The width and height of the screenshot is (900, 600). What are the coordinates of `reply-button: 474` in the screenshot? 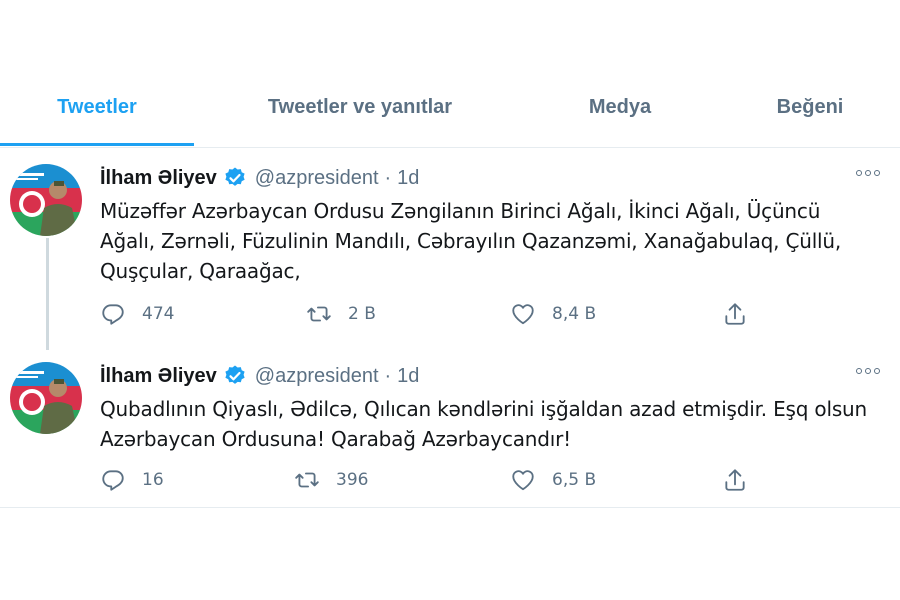 It's located at (137, 314).